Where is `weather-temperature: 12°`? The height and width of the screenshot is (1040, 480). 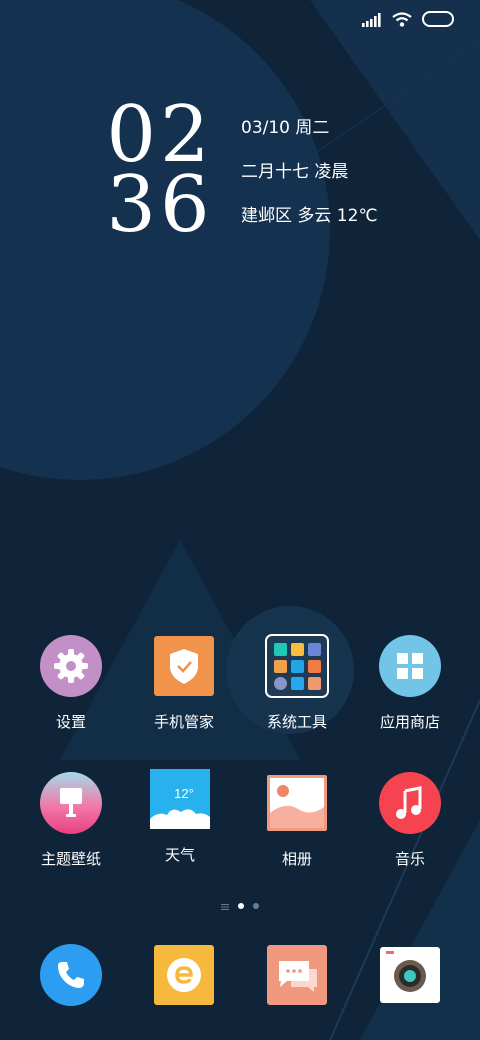 weather-temperature: 12° is located at coordinates (184, 793).